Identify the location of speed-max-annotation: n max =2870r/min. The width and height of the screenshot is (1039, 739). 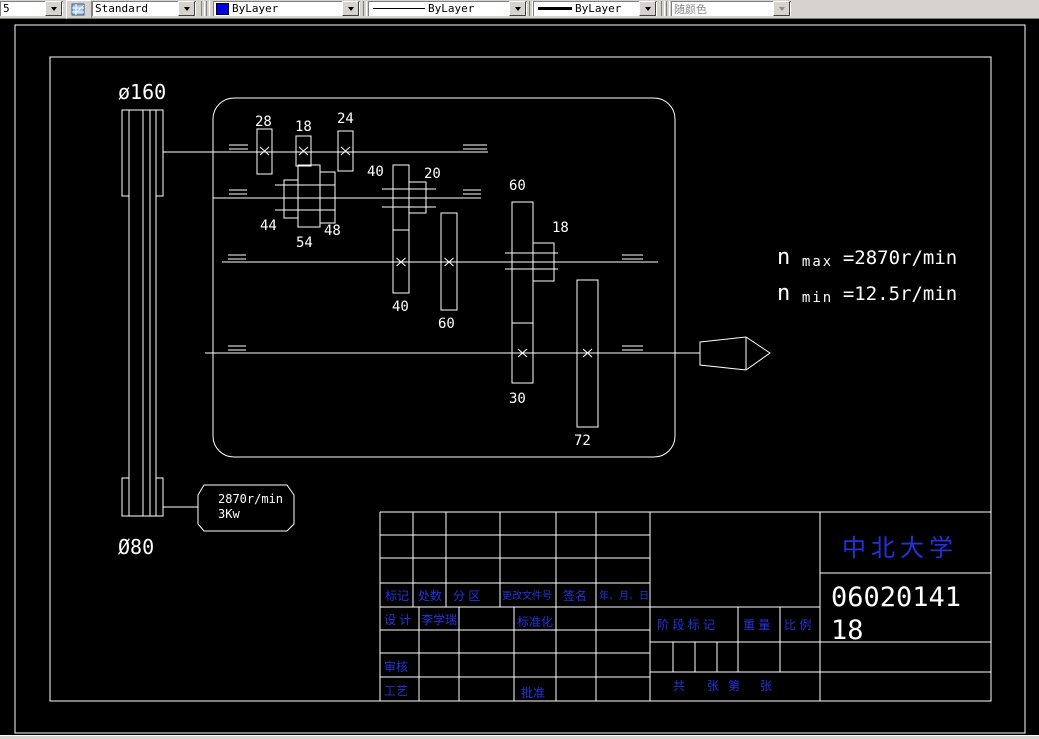
(867, 257).